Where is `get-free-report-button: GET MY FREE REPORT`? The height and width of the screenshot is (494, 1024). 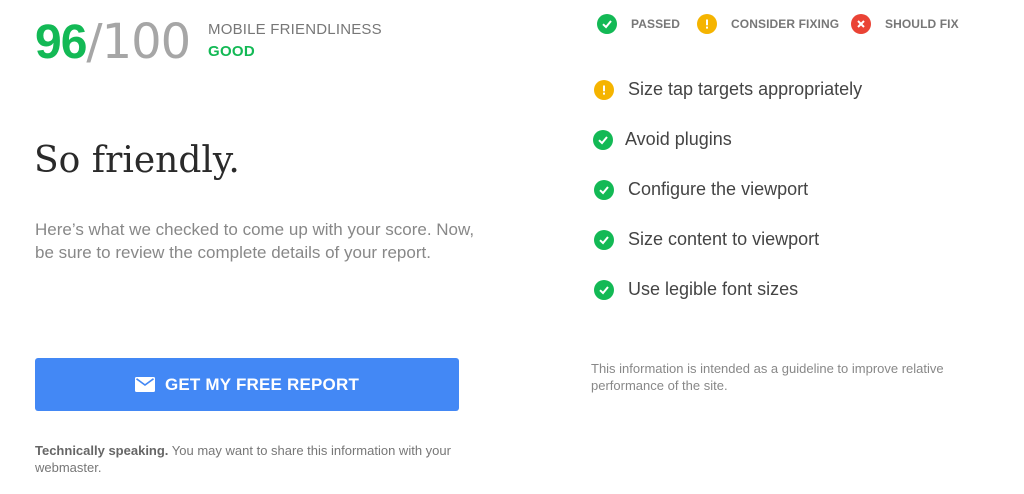
get-free-report-button: GET MY FREE REPORT is located at coordinates (247, 384).